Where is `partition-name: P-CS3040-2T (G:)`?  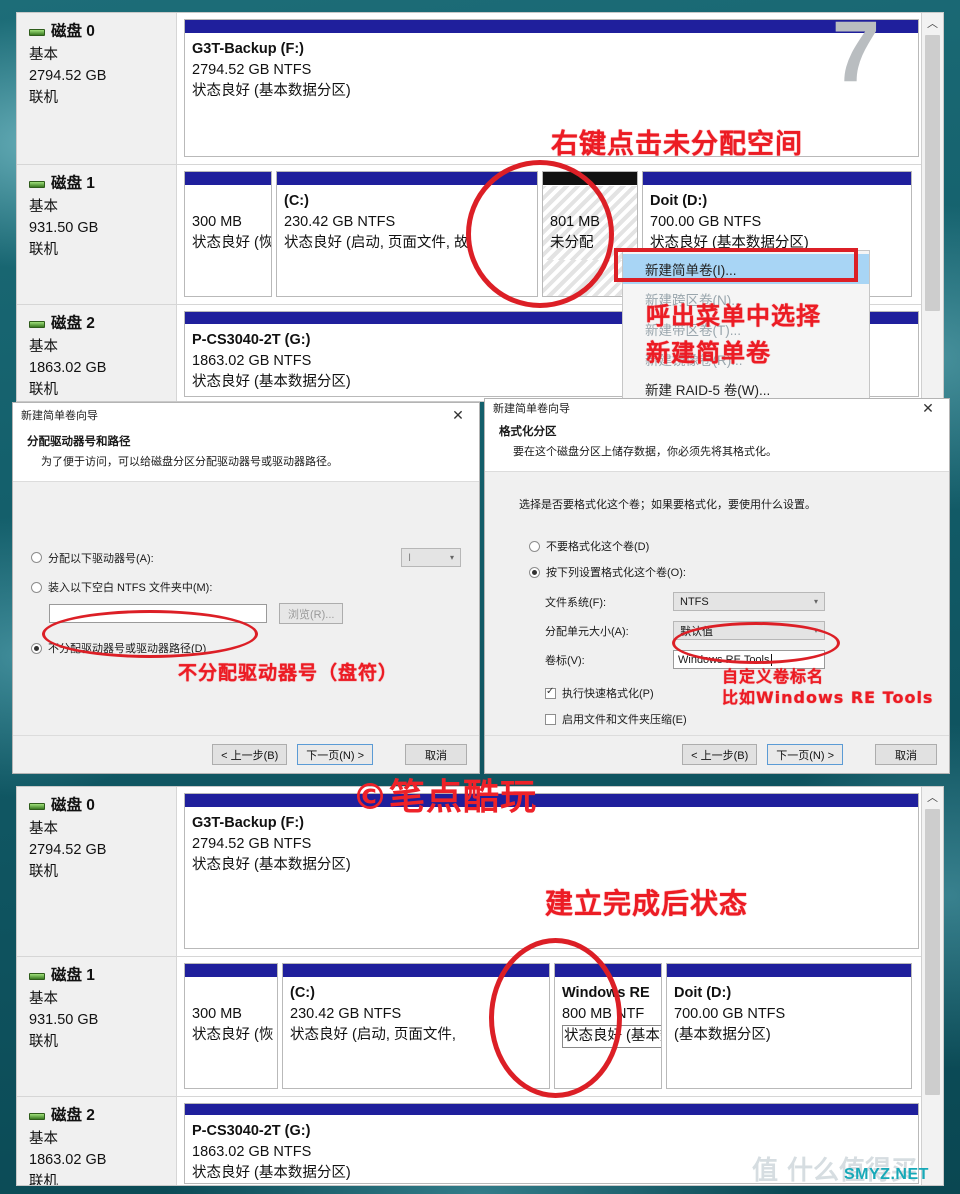 partition-name: P-CS3040-2T (G:) is located at coordinates (251, 1131).